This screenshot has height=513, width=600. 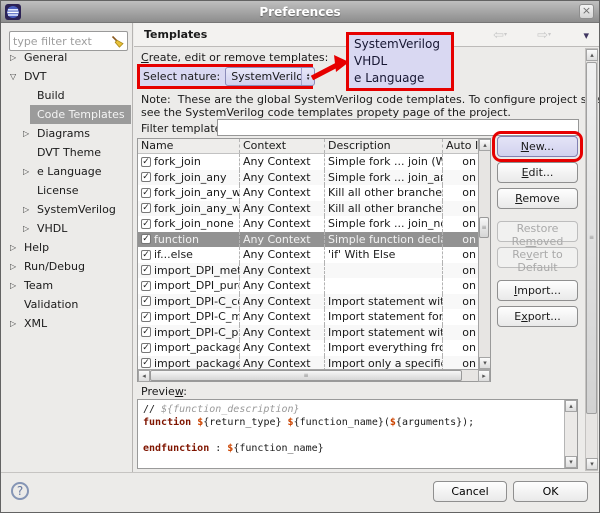 I want to click on remove-button: Remove, so click(x=537, y=198).